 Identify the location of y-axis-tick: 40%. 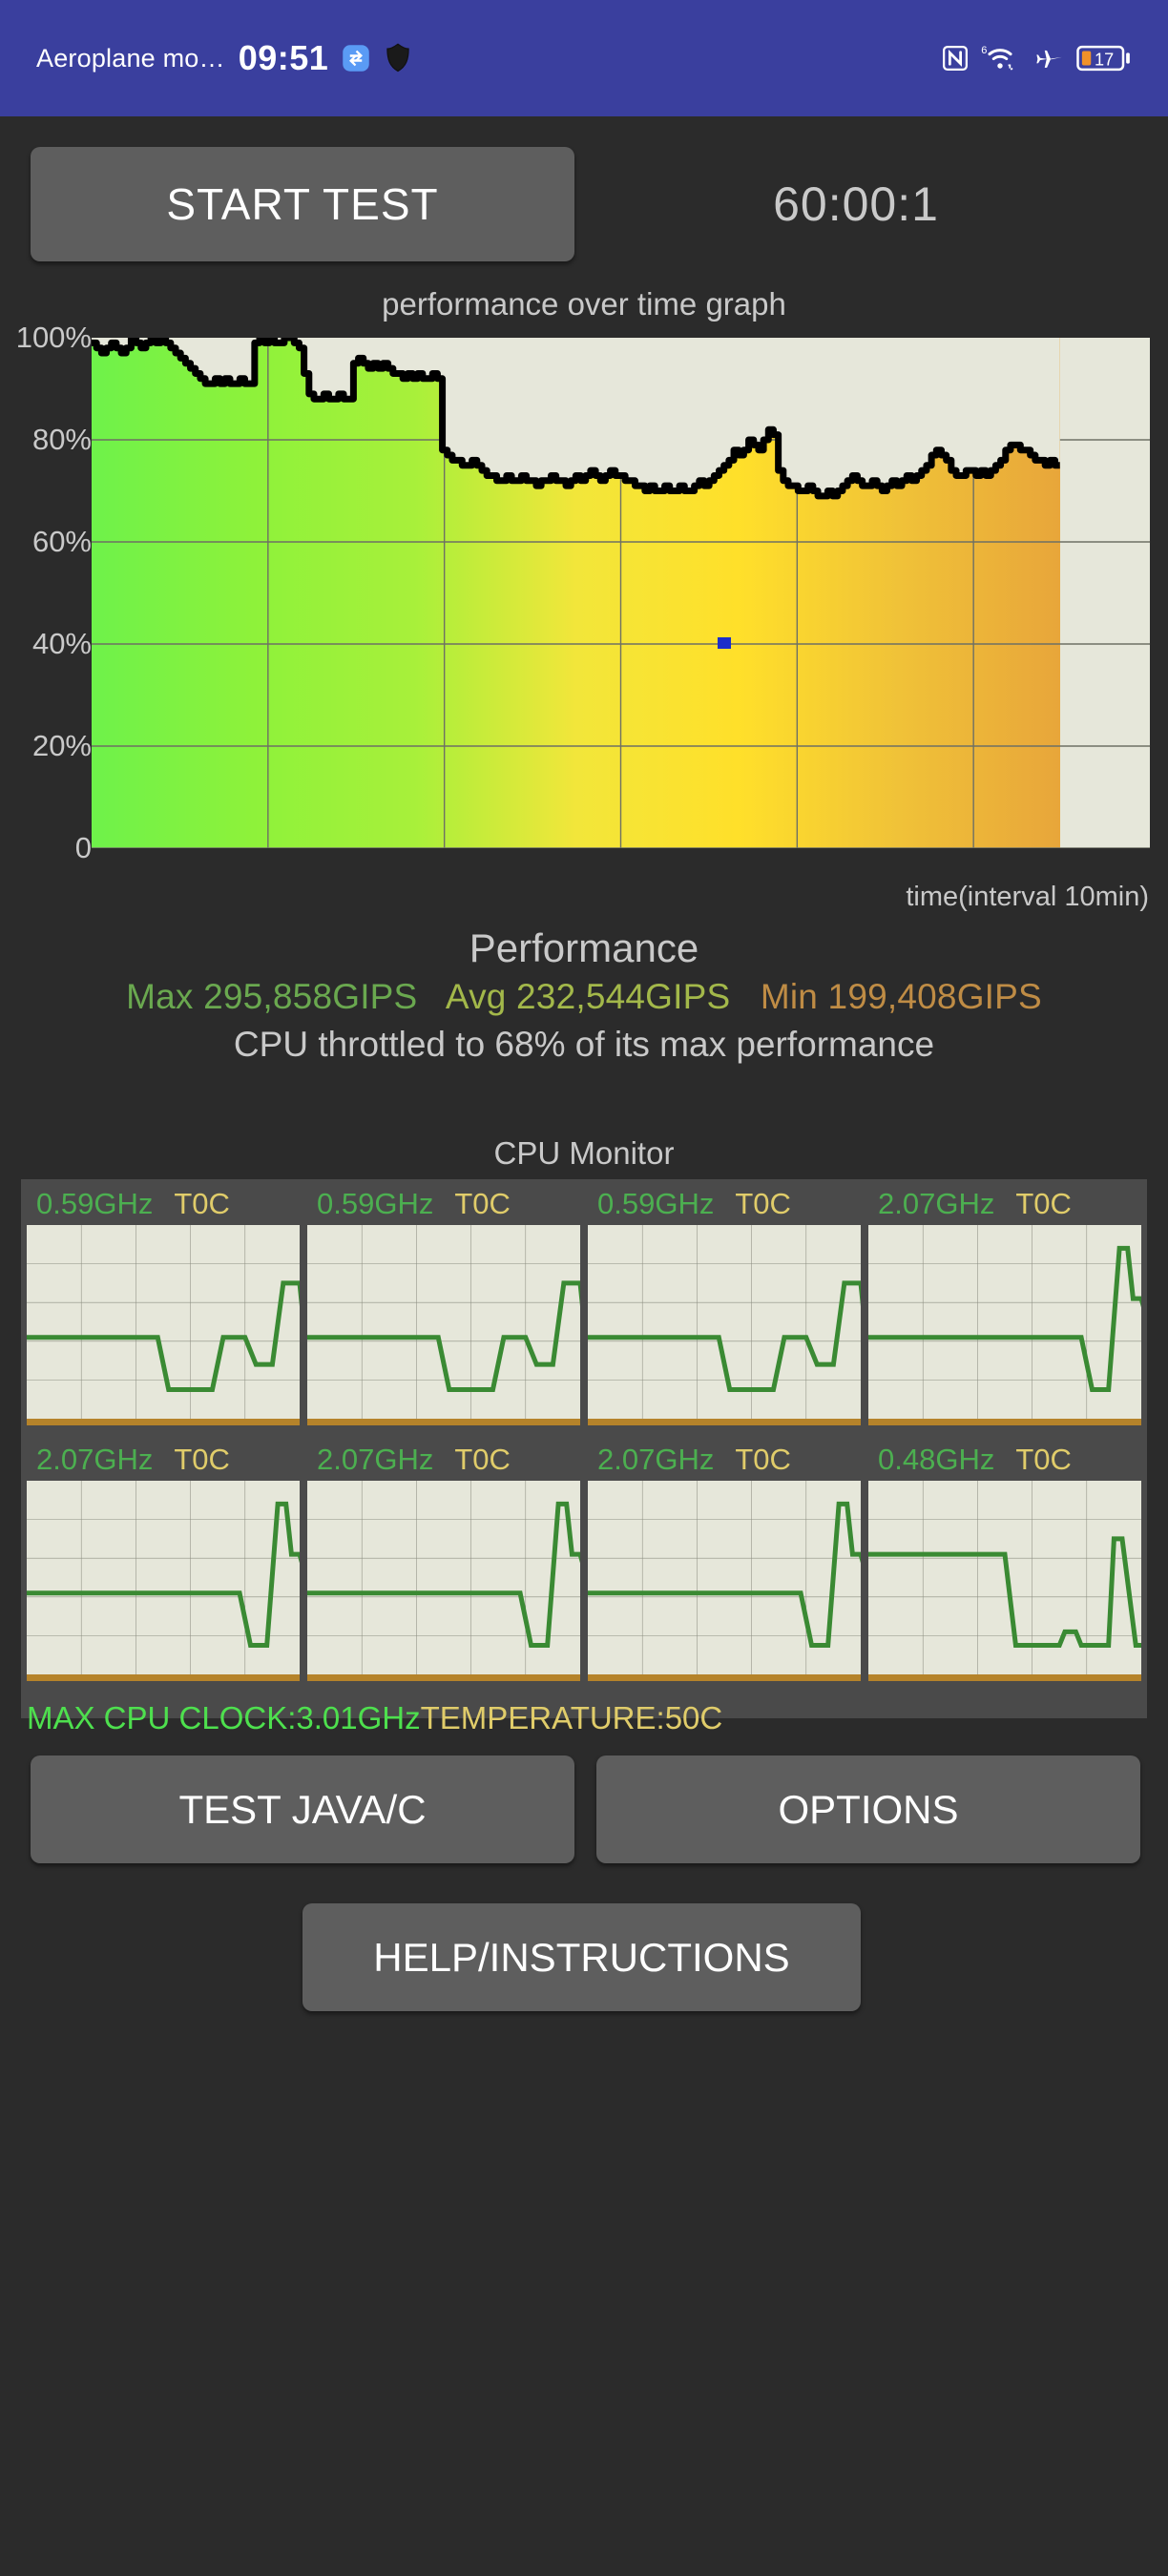
(61, 643).